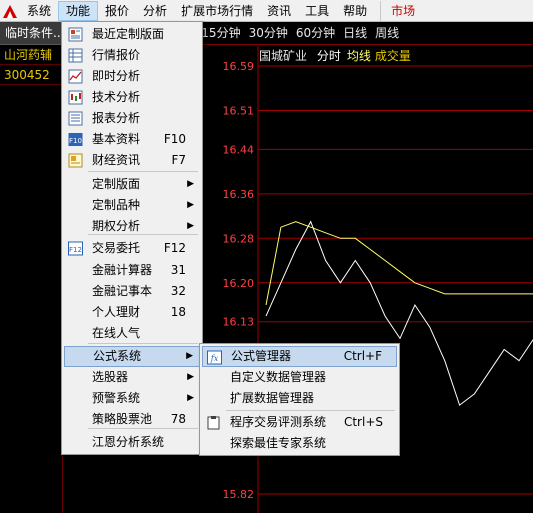 Image resolution: width=533 pixels, height=513 pixels. I want to click on menu-news: 资讯, so click(279, 11).